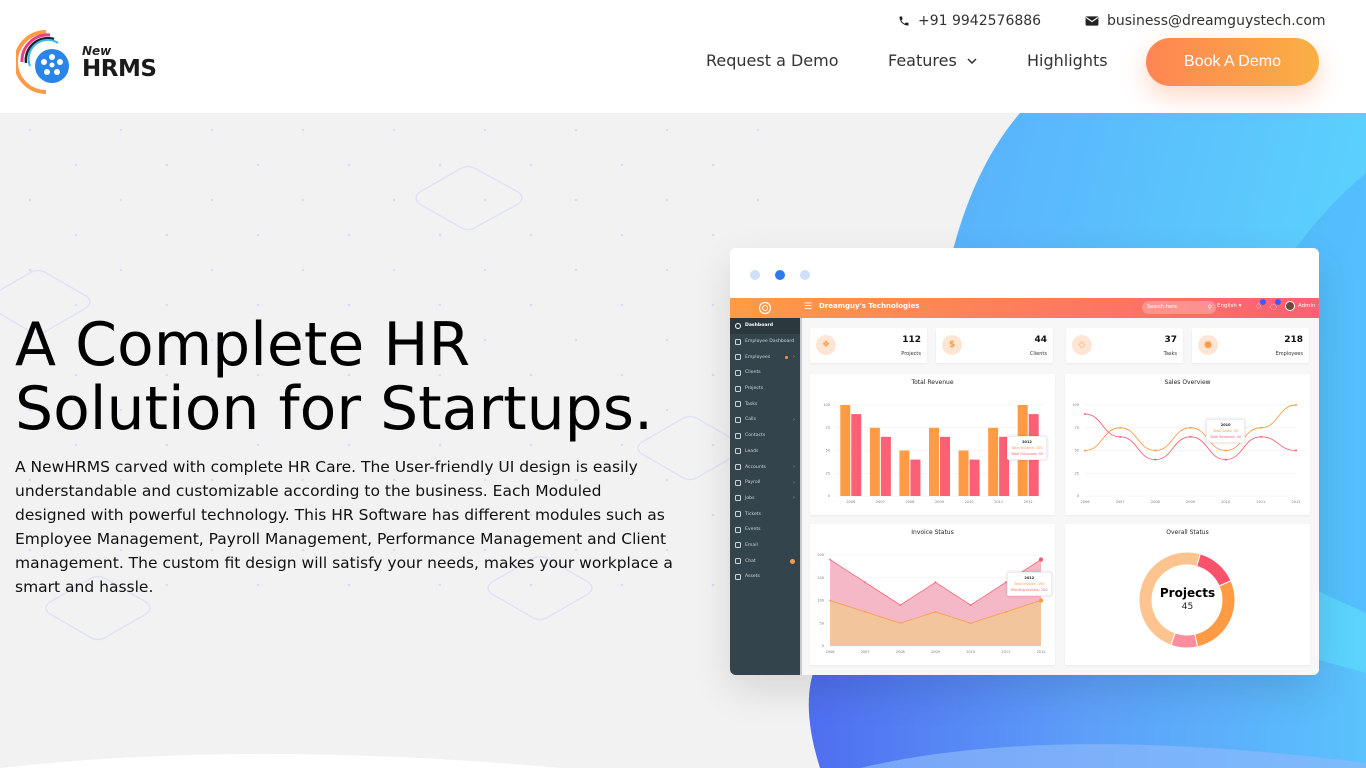 This screenshot has height=768, width=1366. Describe the element at coordinates (808, 307) in the screenshot. I see `menu-icon: ☰` at that location.